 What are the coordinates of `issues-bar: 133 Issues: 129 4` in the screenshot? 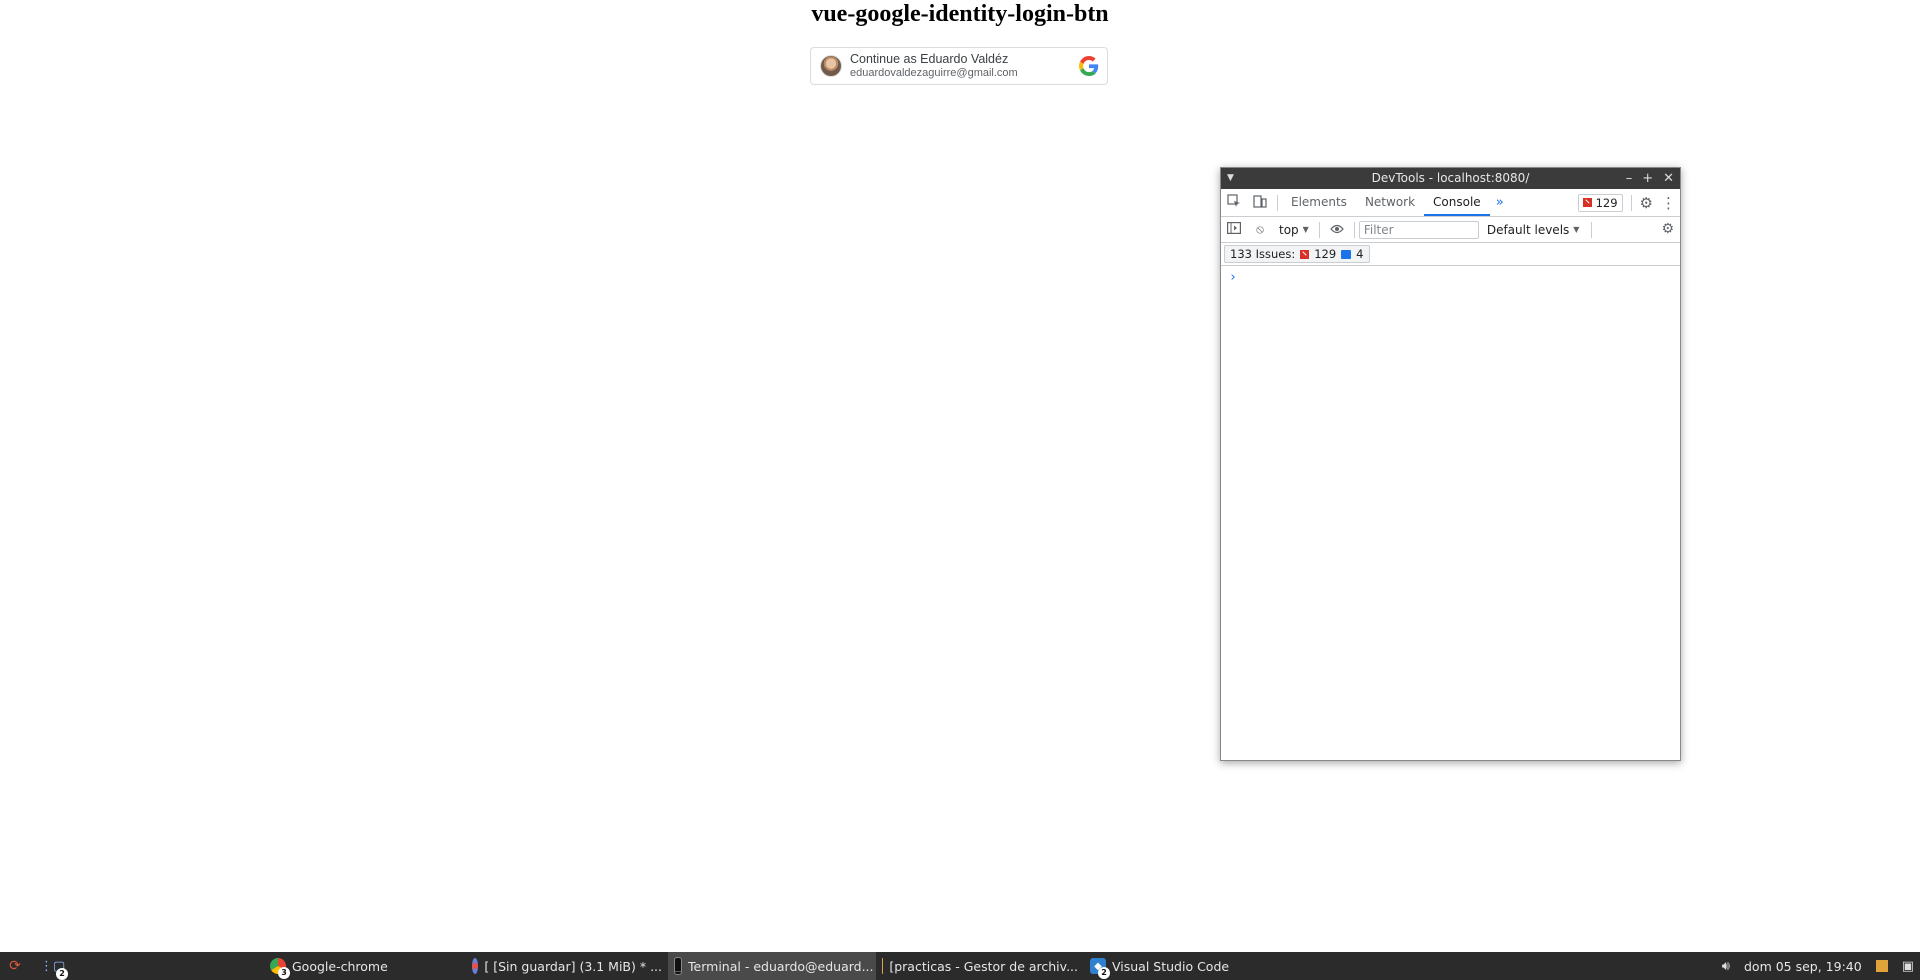 It's located at (1450, 254).